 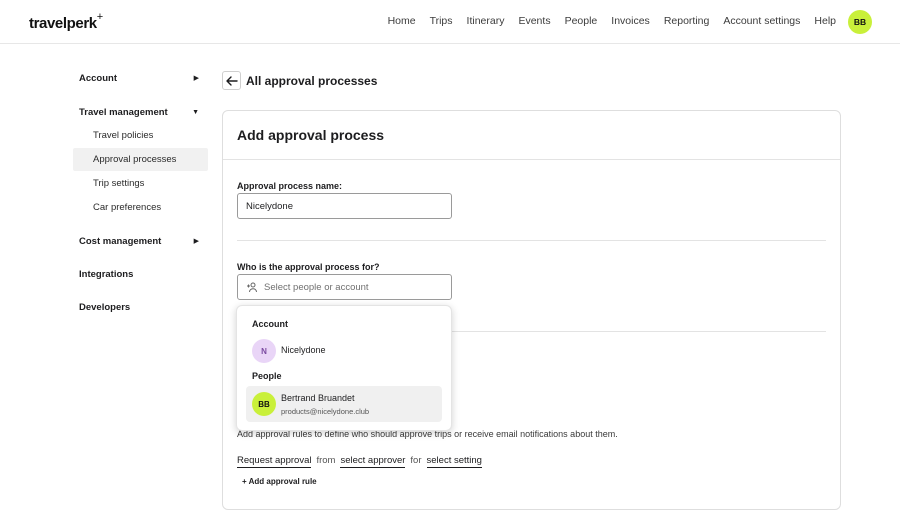 What do you see at coordinates (325, 411) in the screenshot?
I see `person-option-email: products@nicelydone.club` at bounding box center [325, 411].